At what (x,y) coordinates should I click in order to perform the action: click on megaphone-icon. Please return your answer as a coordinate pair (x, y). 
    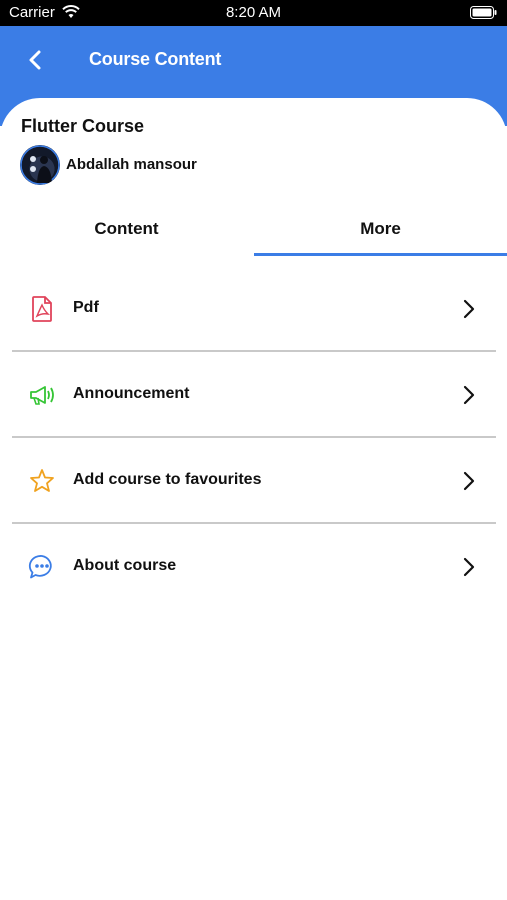
    Looking at the image, I should click on (42, 395).